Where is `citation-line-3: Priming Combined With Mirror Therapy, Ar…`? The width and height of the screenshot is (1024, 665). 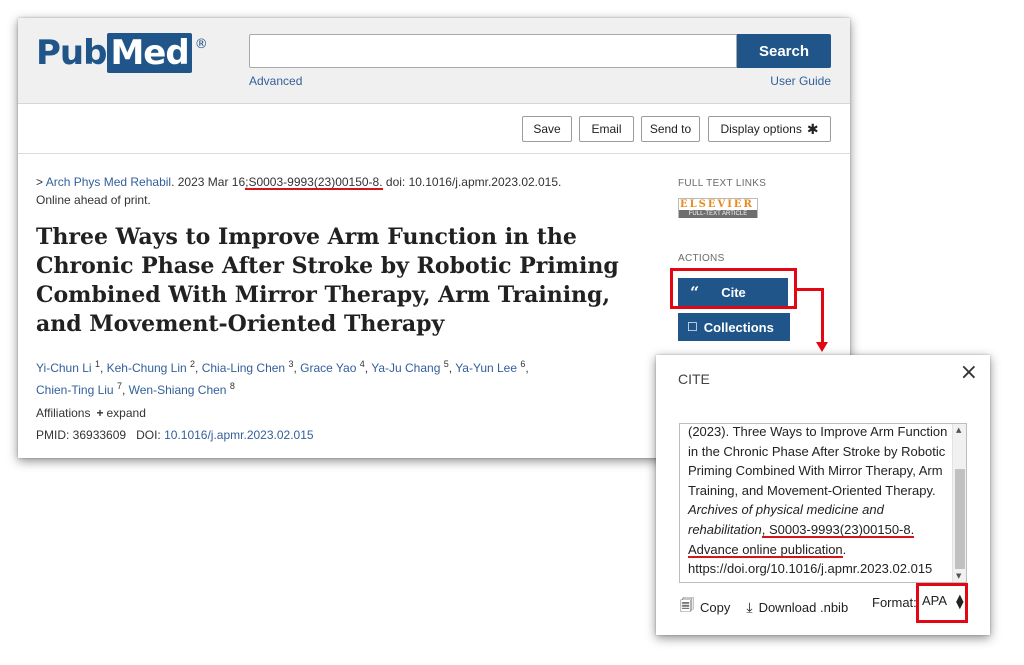 citation-line-3: Priming Combined With Mirror Therapy, Ar… is located at coordinates (815, 471).